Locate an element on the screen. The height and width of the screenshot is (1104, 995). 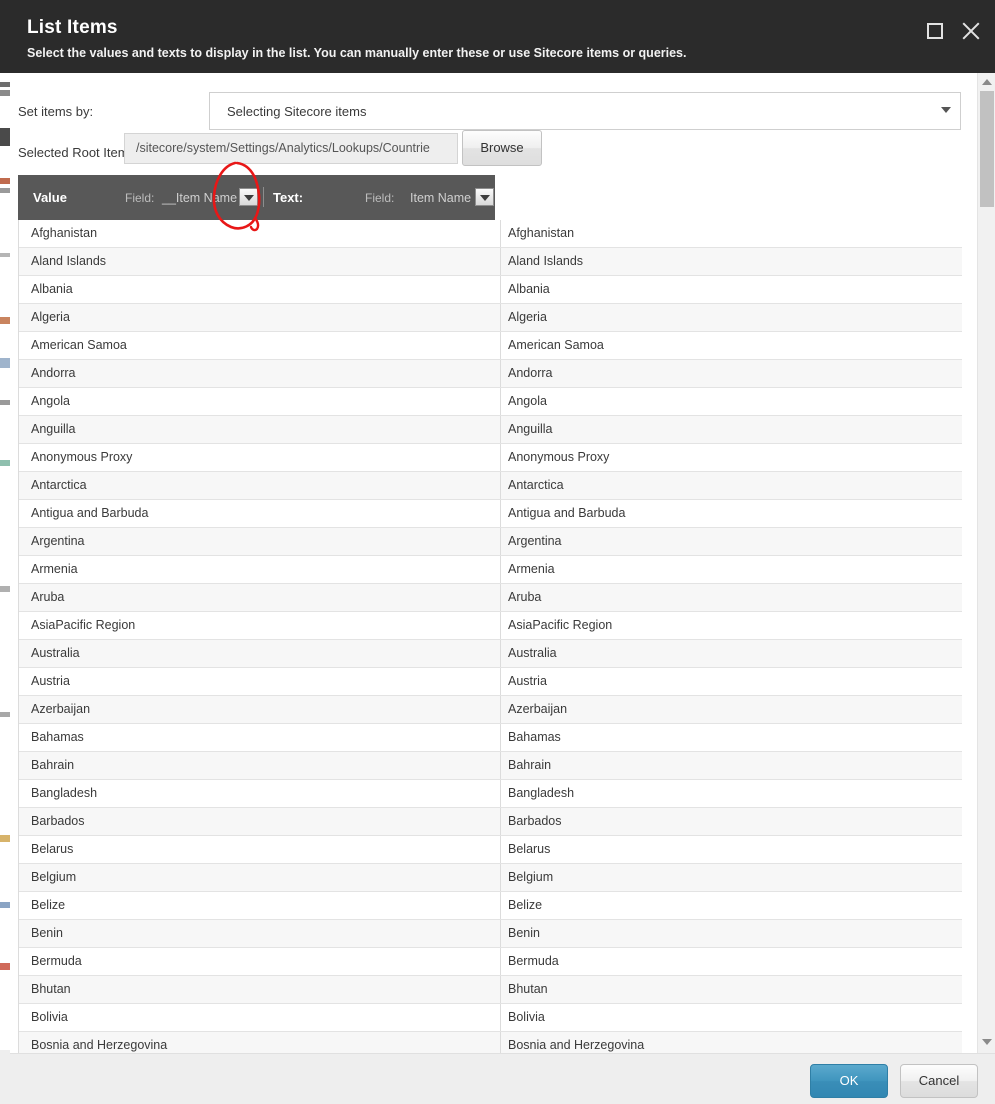
table-row: Bermuda Bermuda is located at coordinates (490, 962).